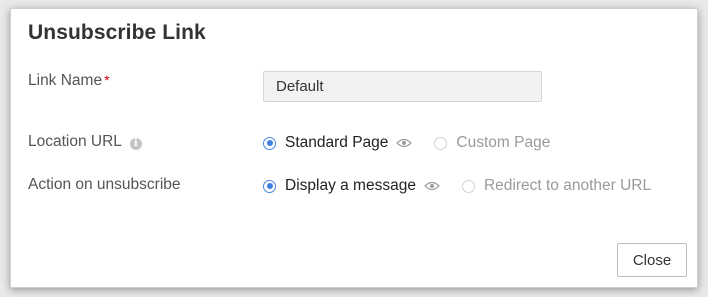  I want to click on location-url-label-text: Location URL, so click(75, 141).